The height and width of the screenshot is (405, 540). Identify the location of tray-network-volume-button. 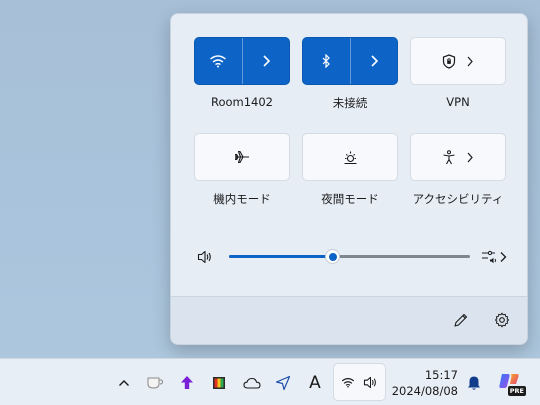
(359, 382).